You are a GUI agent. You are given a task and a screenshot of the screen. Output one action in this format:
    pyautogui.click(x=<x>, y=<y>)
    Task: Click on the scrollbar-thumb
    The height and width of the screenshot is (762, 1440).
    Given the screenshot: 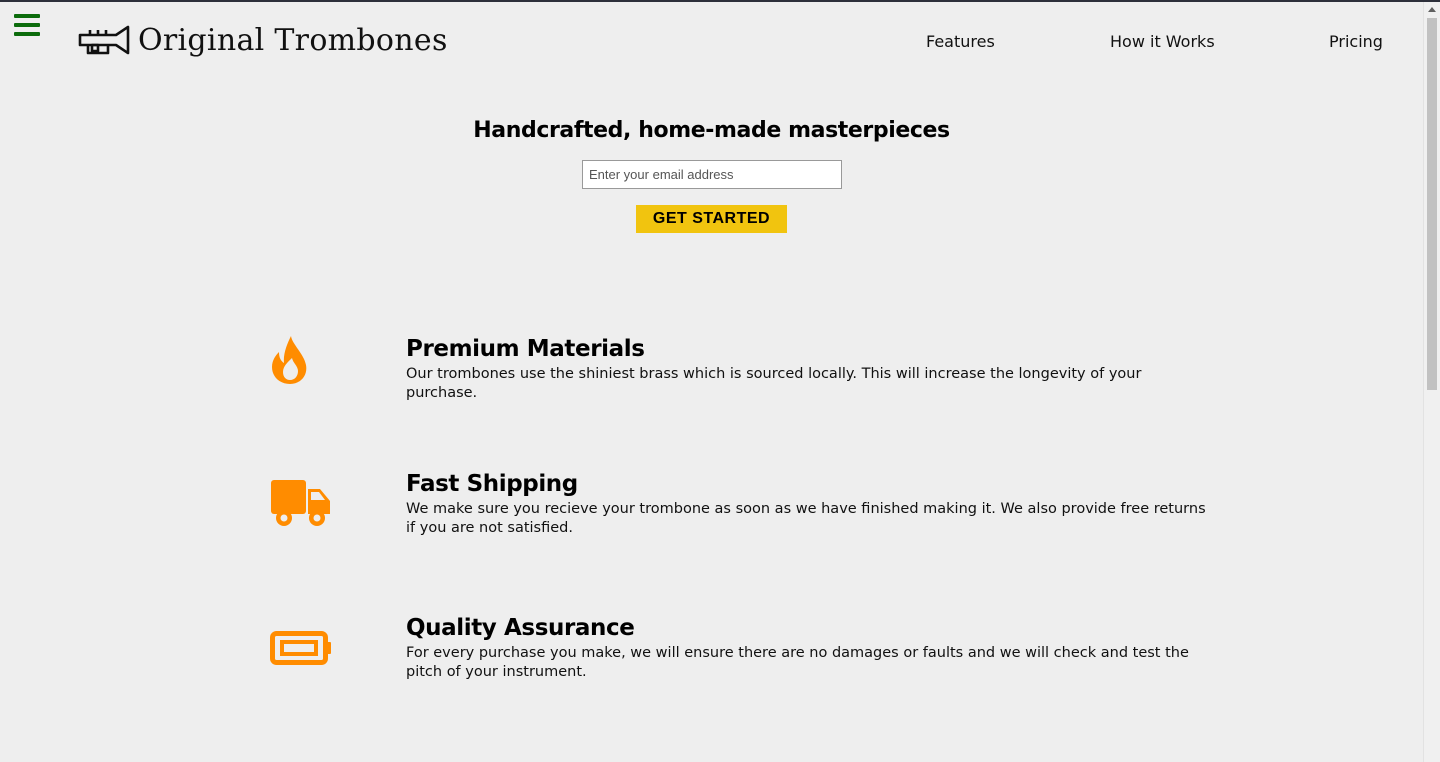 What is the action you would take?
    pyautogui.click(x=1432, y=204)
    